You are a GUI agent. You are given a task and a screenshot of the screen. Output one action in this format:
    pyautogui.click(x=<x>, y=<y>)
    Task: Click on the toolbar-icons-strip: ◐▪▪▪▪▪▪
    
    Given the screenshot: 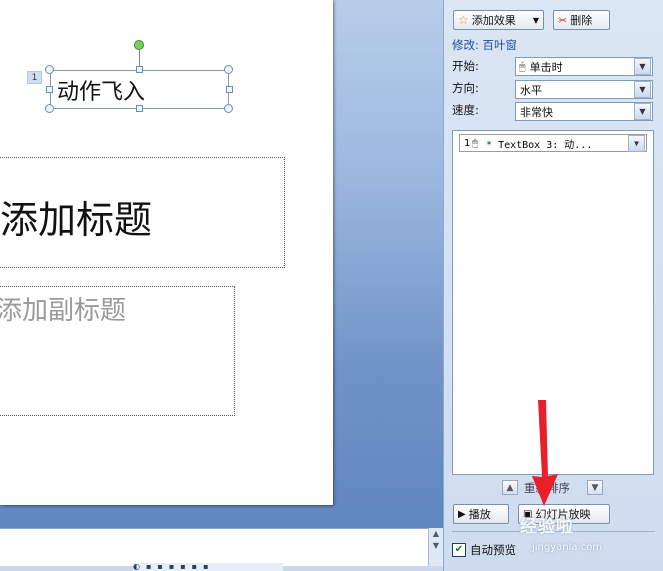 What is the action you would take?
    pyautogui.click(x=208, y=567)
    